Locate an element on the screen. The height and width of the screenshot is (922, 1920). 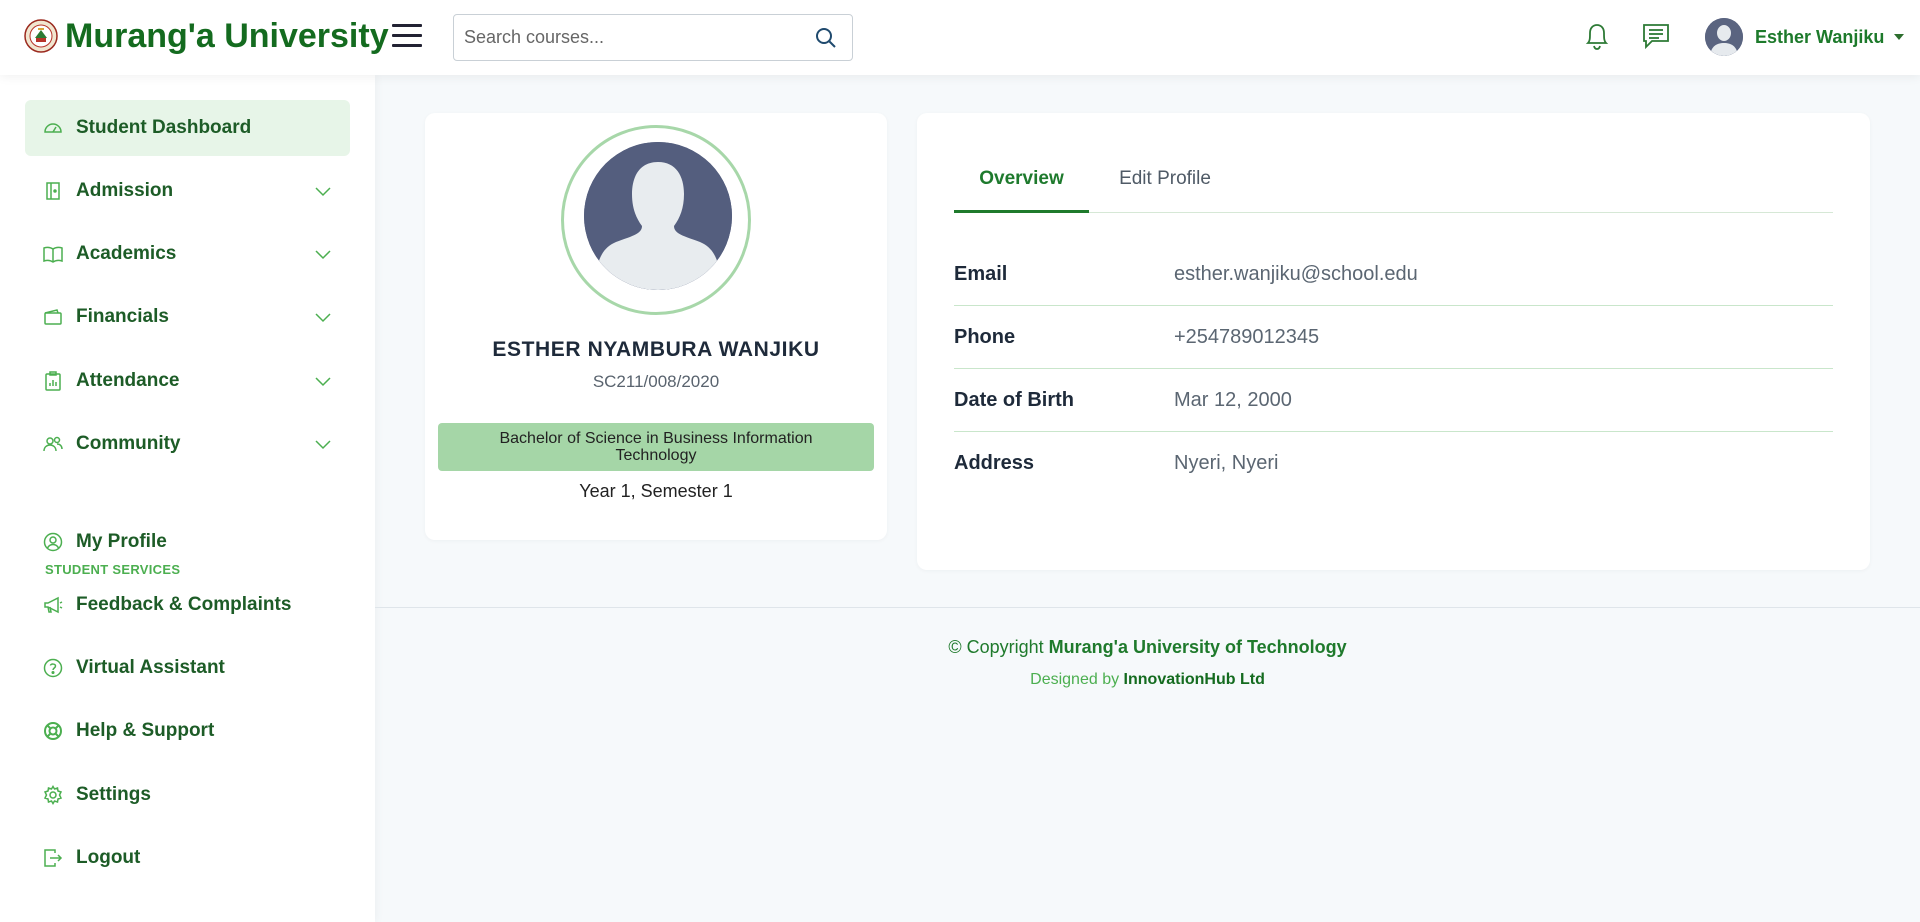
question-circle-icon is located at coordinates (53, 668).